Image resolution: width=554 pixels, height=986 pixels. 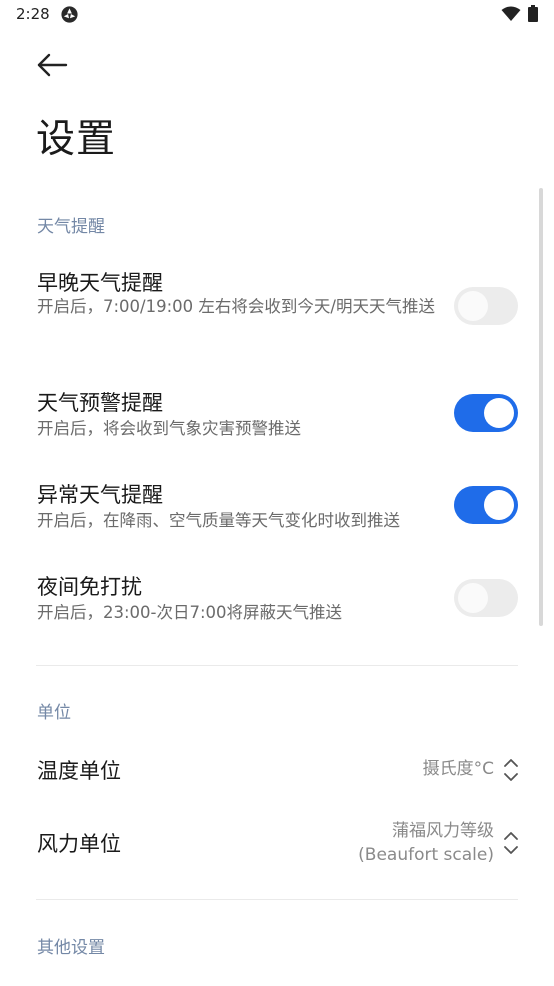 What do you see at coordinates (236, 306) in the screenshot?
I see `setting-description: 开启后，7:00/19:00 左右将会收到今天/明天天气推送` at bounding box center [236, 306].